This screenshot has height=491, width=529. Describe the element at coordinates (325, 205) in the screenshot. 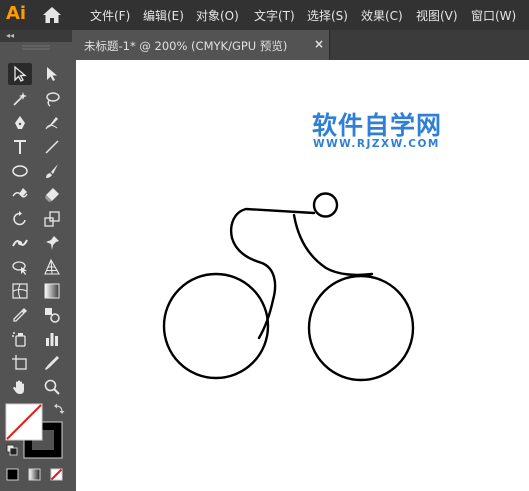

I see `cyclist-head` at that location.